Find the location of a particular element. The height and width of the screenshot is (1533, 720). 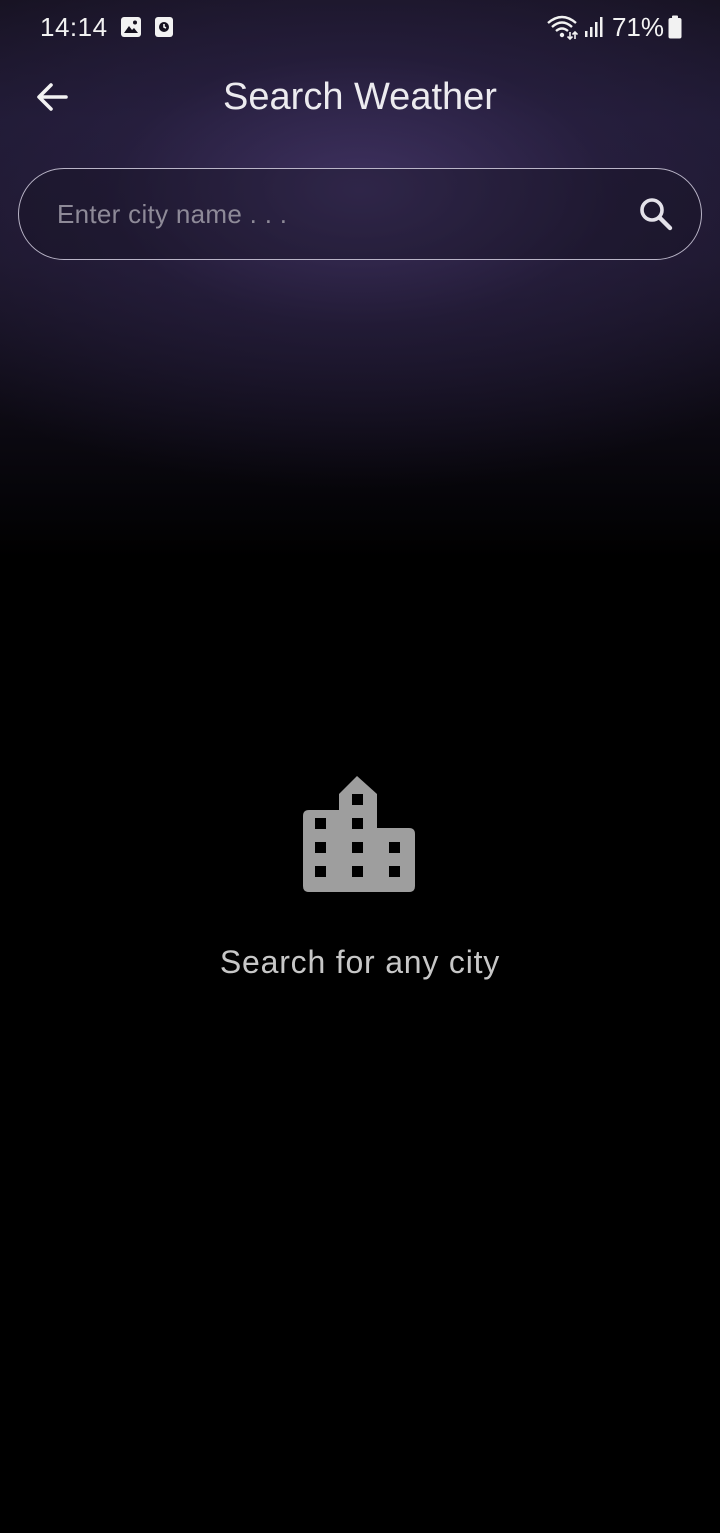

empty-state-message: Search for any city is located at coordinates (360, 962).